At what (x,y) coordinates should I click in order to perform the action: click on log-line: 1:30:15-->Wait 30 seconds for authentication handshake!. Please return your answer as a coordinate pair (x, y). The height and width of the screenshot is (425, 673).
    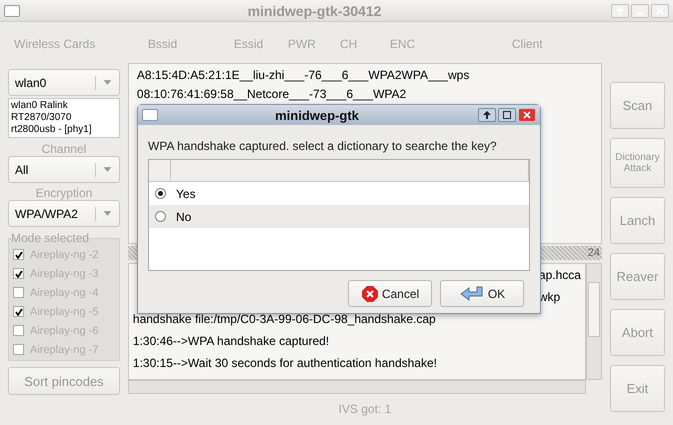
    Looking at the image, I should click on (284, 364).